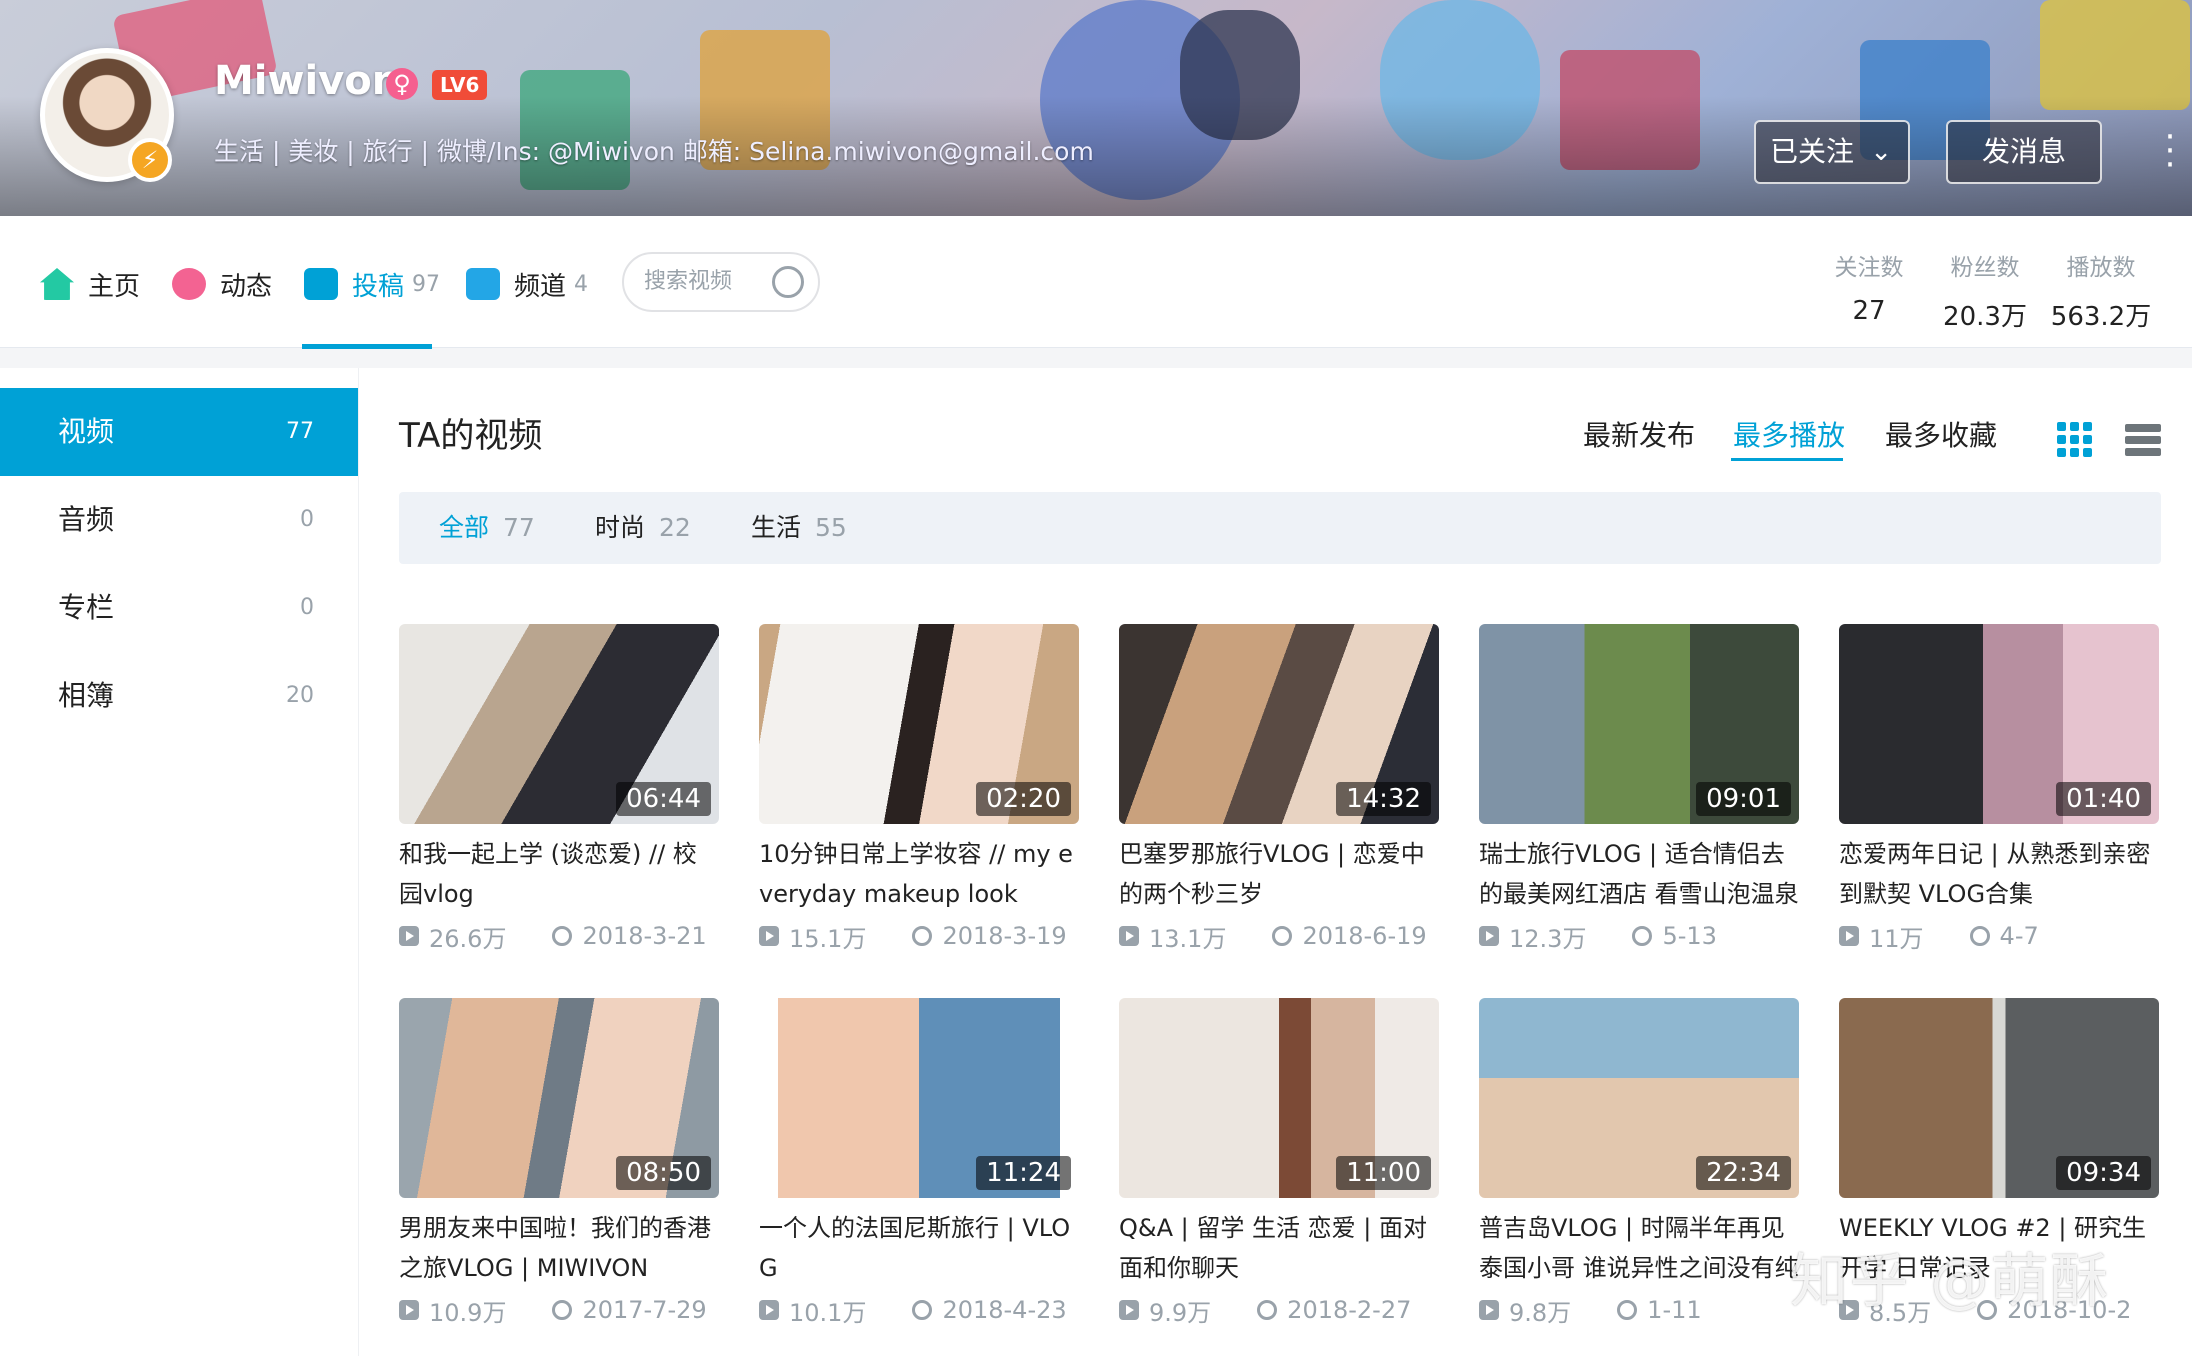  Describe the element at coordinates (90, 284) in the screenshot. I see `tab-home: 主页` at that location.